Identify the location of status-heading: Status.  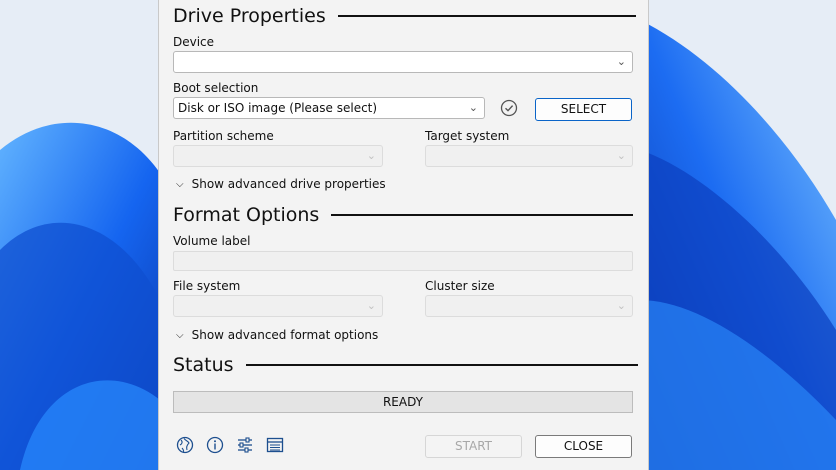
(203, 365).